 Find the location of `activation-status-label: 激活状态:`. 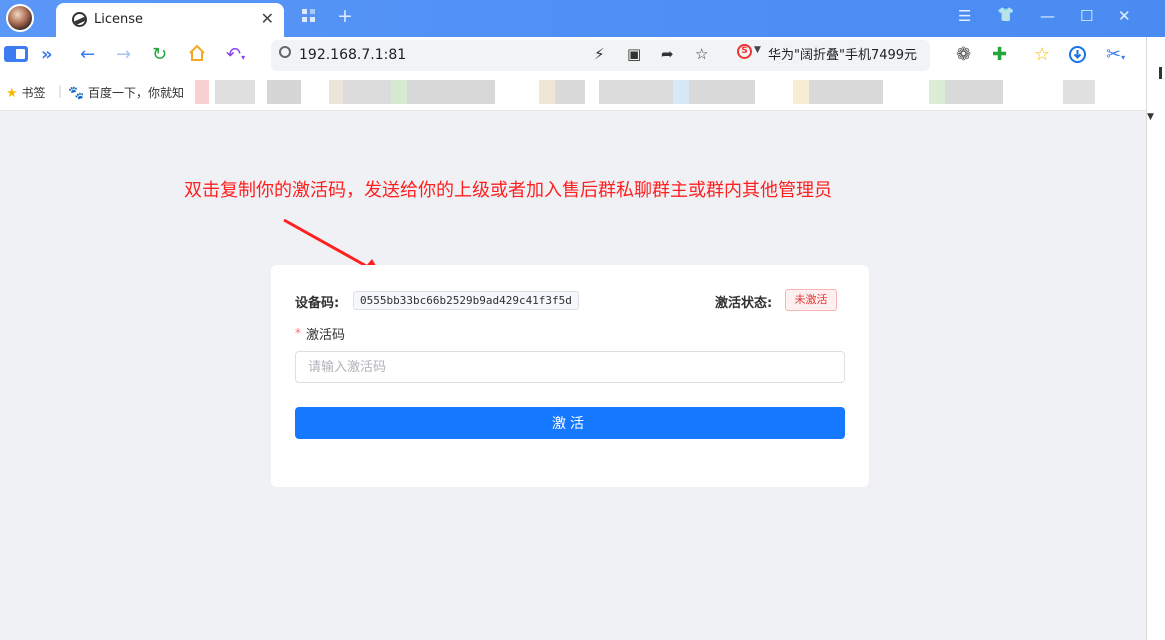

activation-status-label: 激活状态: is located at coordinates (744, 303).